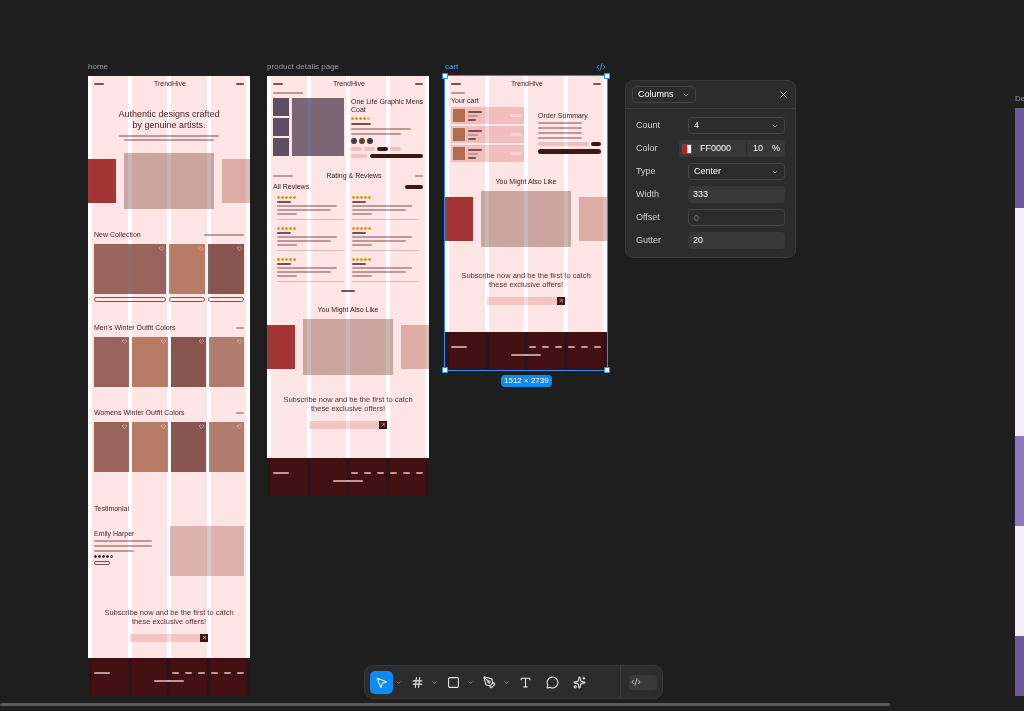  What do you see at coordinates (648, 217) in the screenshot?
I see `property-label: Offset` at bounding box center [648, 217].